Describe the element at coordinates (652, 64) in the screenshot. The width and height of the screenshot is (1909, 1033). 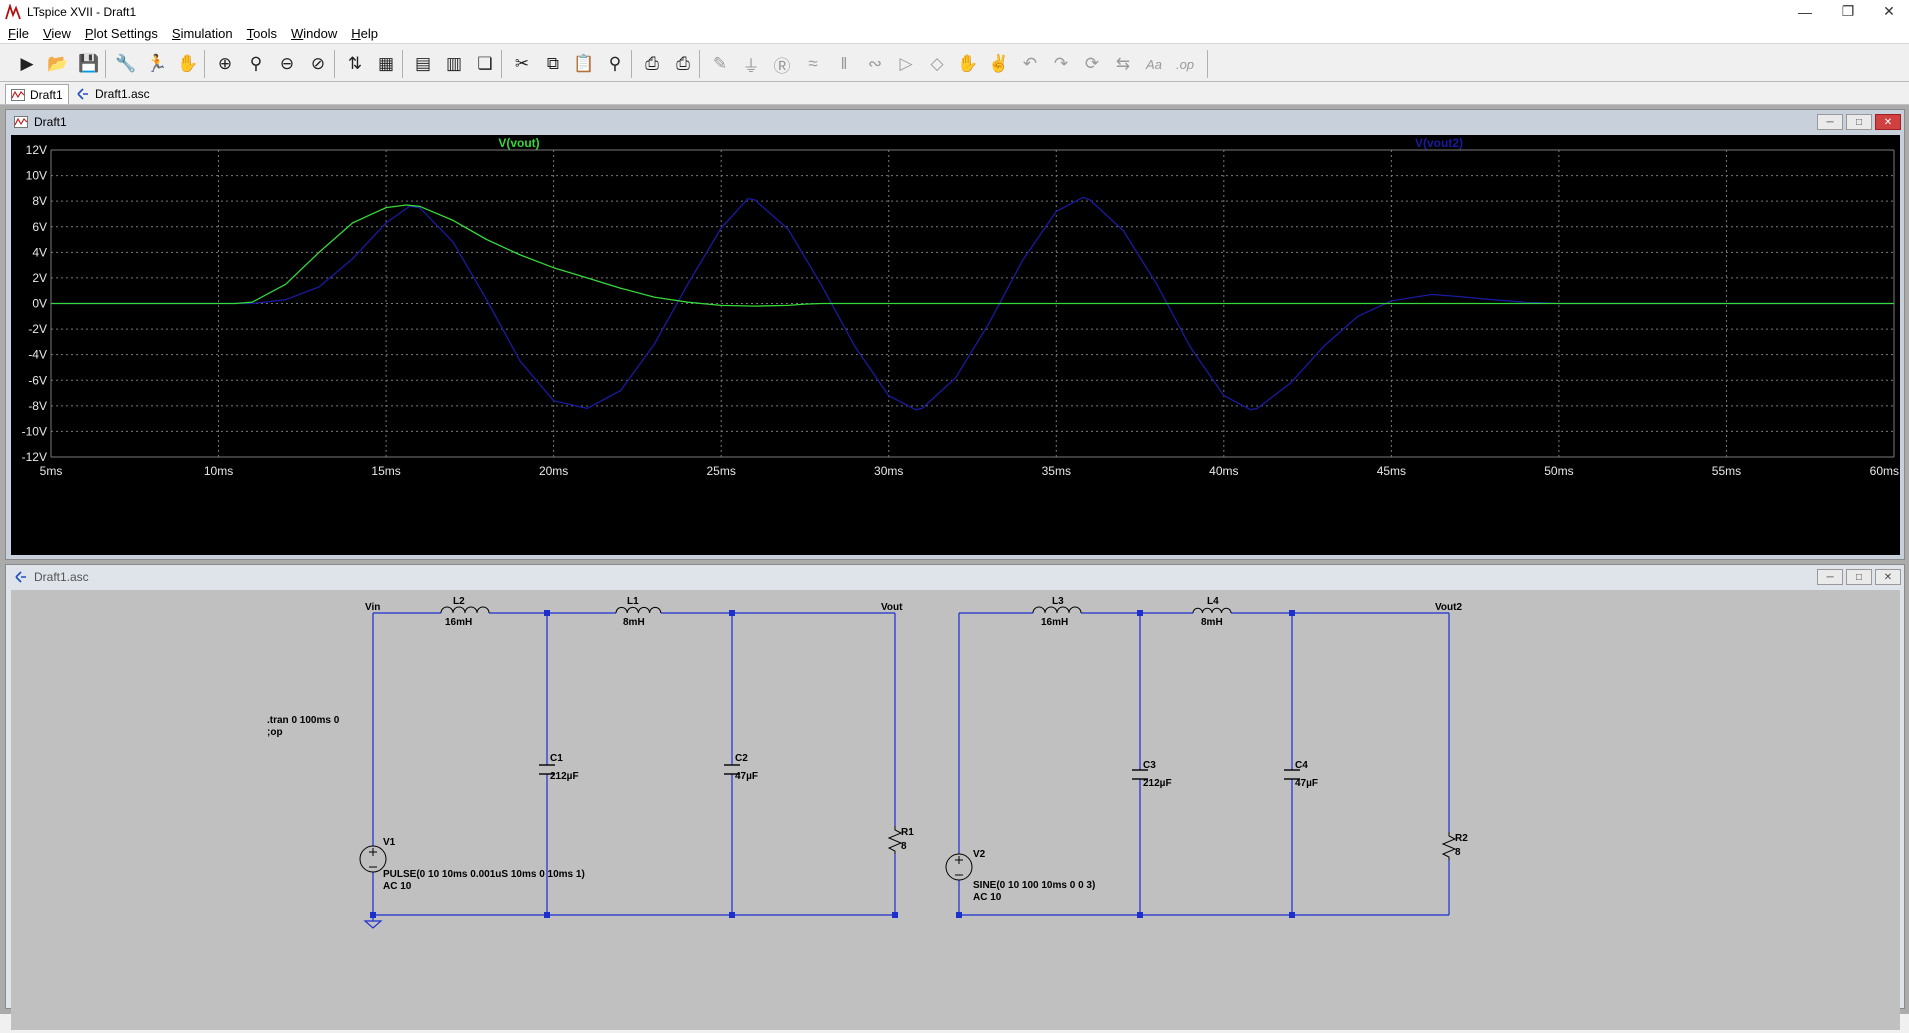
I see `print-setup-icon: ⎙` at that location.